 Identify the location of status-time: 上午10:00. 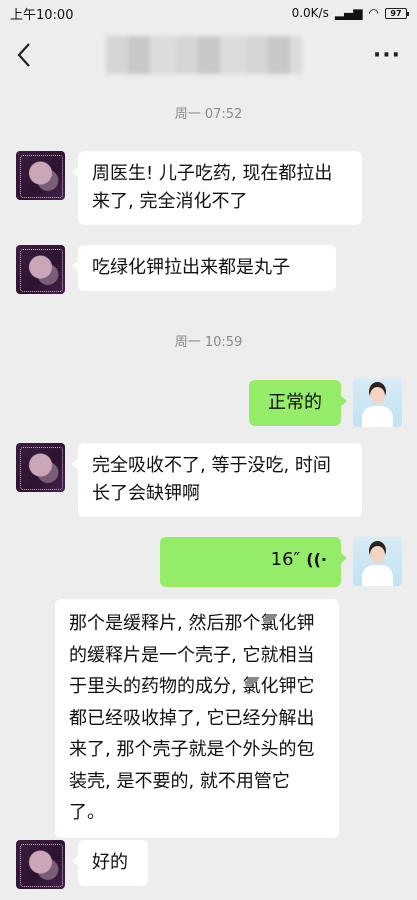
(42, 15).